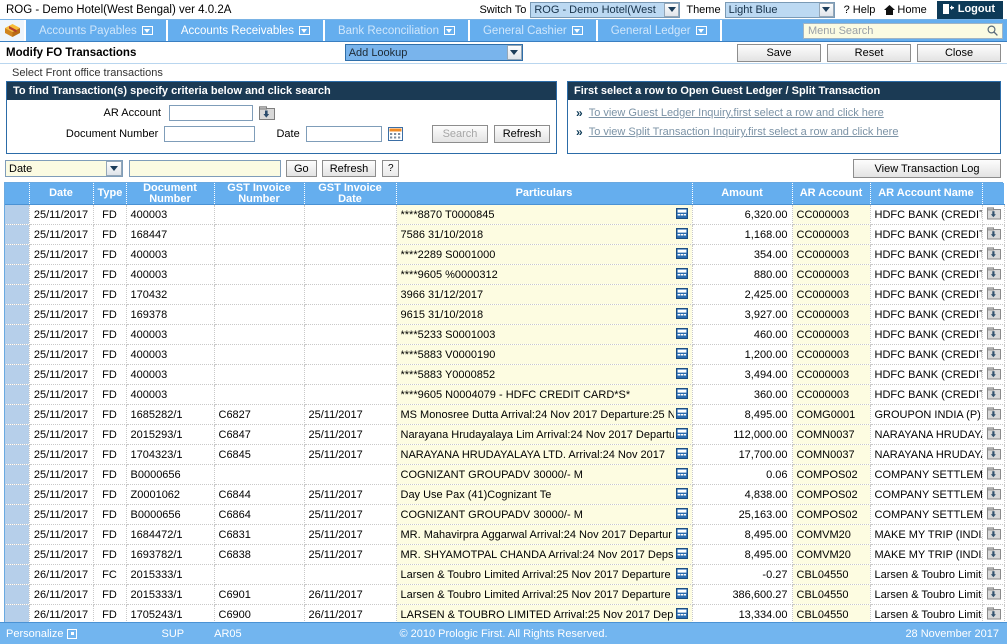 This screenshot has width=1007, height=644. What do you see at coordinates (433, 52) in the screenshot?
I see `add-lookup-select: Add Lookup` at bounding box center [433, 52].